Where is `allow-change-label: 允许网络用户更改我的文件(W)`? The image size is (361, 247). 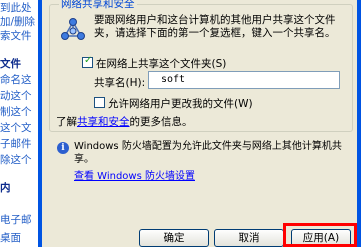 allow-change-label: 允许网络用户更改我的文件(W) is located at coordinates (180, 103).